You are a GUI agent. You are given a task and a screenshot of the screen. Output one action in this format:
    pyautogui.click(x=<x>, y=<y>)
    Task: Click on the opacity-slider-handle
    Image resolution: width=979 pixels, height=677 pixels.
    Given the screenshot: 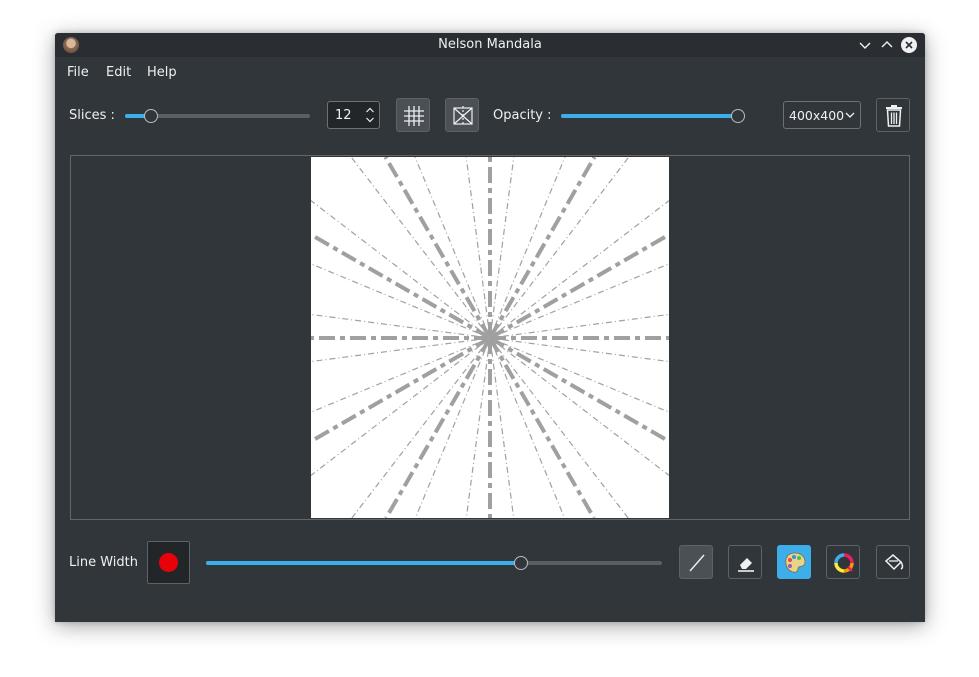 What is the action you would take?
    pyautogui.click(x=738, y=116)
    